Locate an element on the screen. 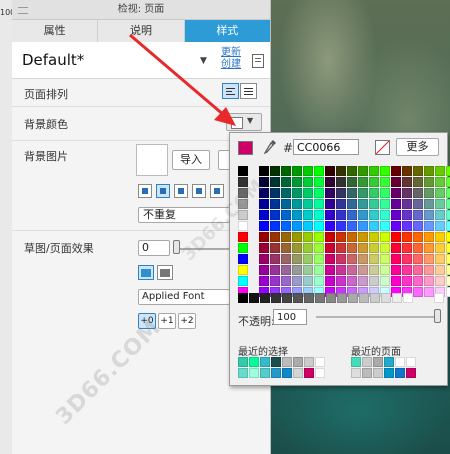 Image resolution: width=450 pixels, height=454 pixels. more-colors-button: 更多 is located at coordinates (417, 147).